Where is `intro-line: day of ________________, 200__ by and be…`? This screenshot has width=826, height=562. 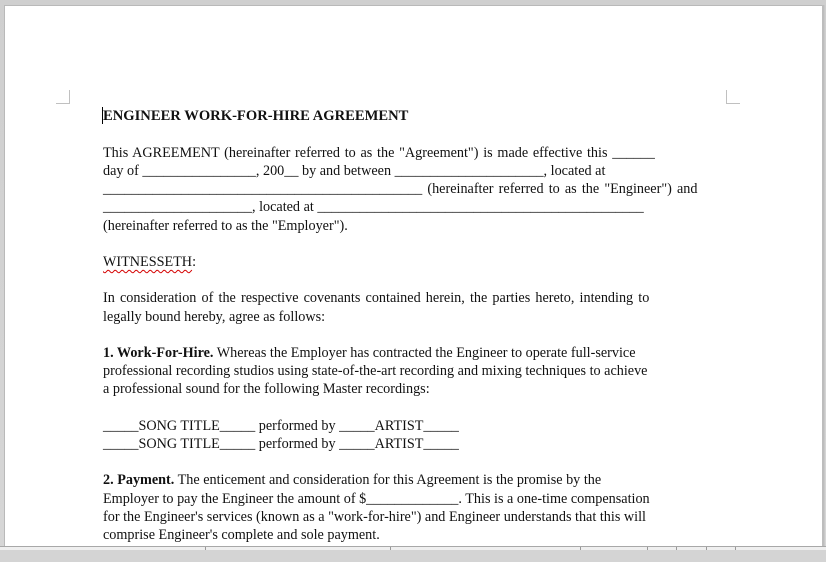
intro-line: day of ________________, 200__ by and be… is located at coordinates (354, 171).